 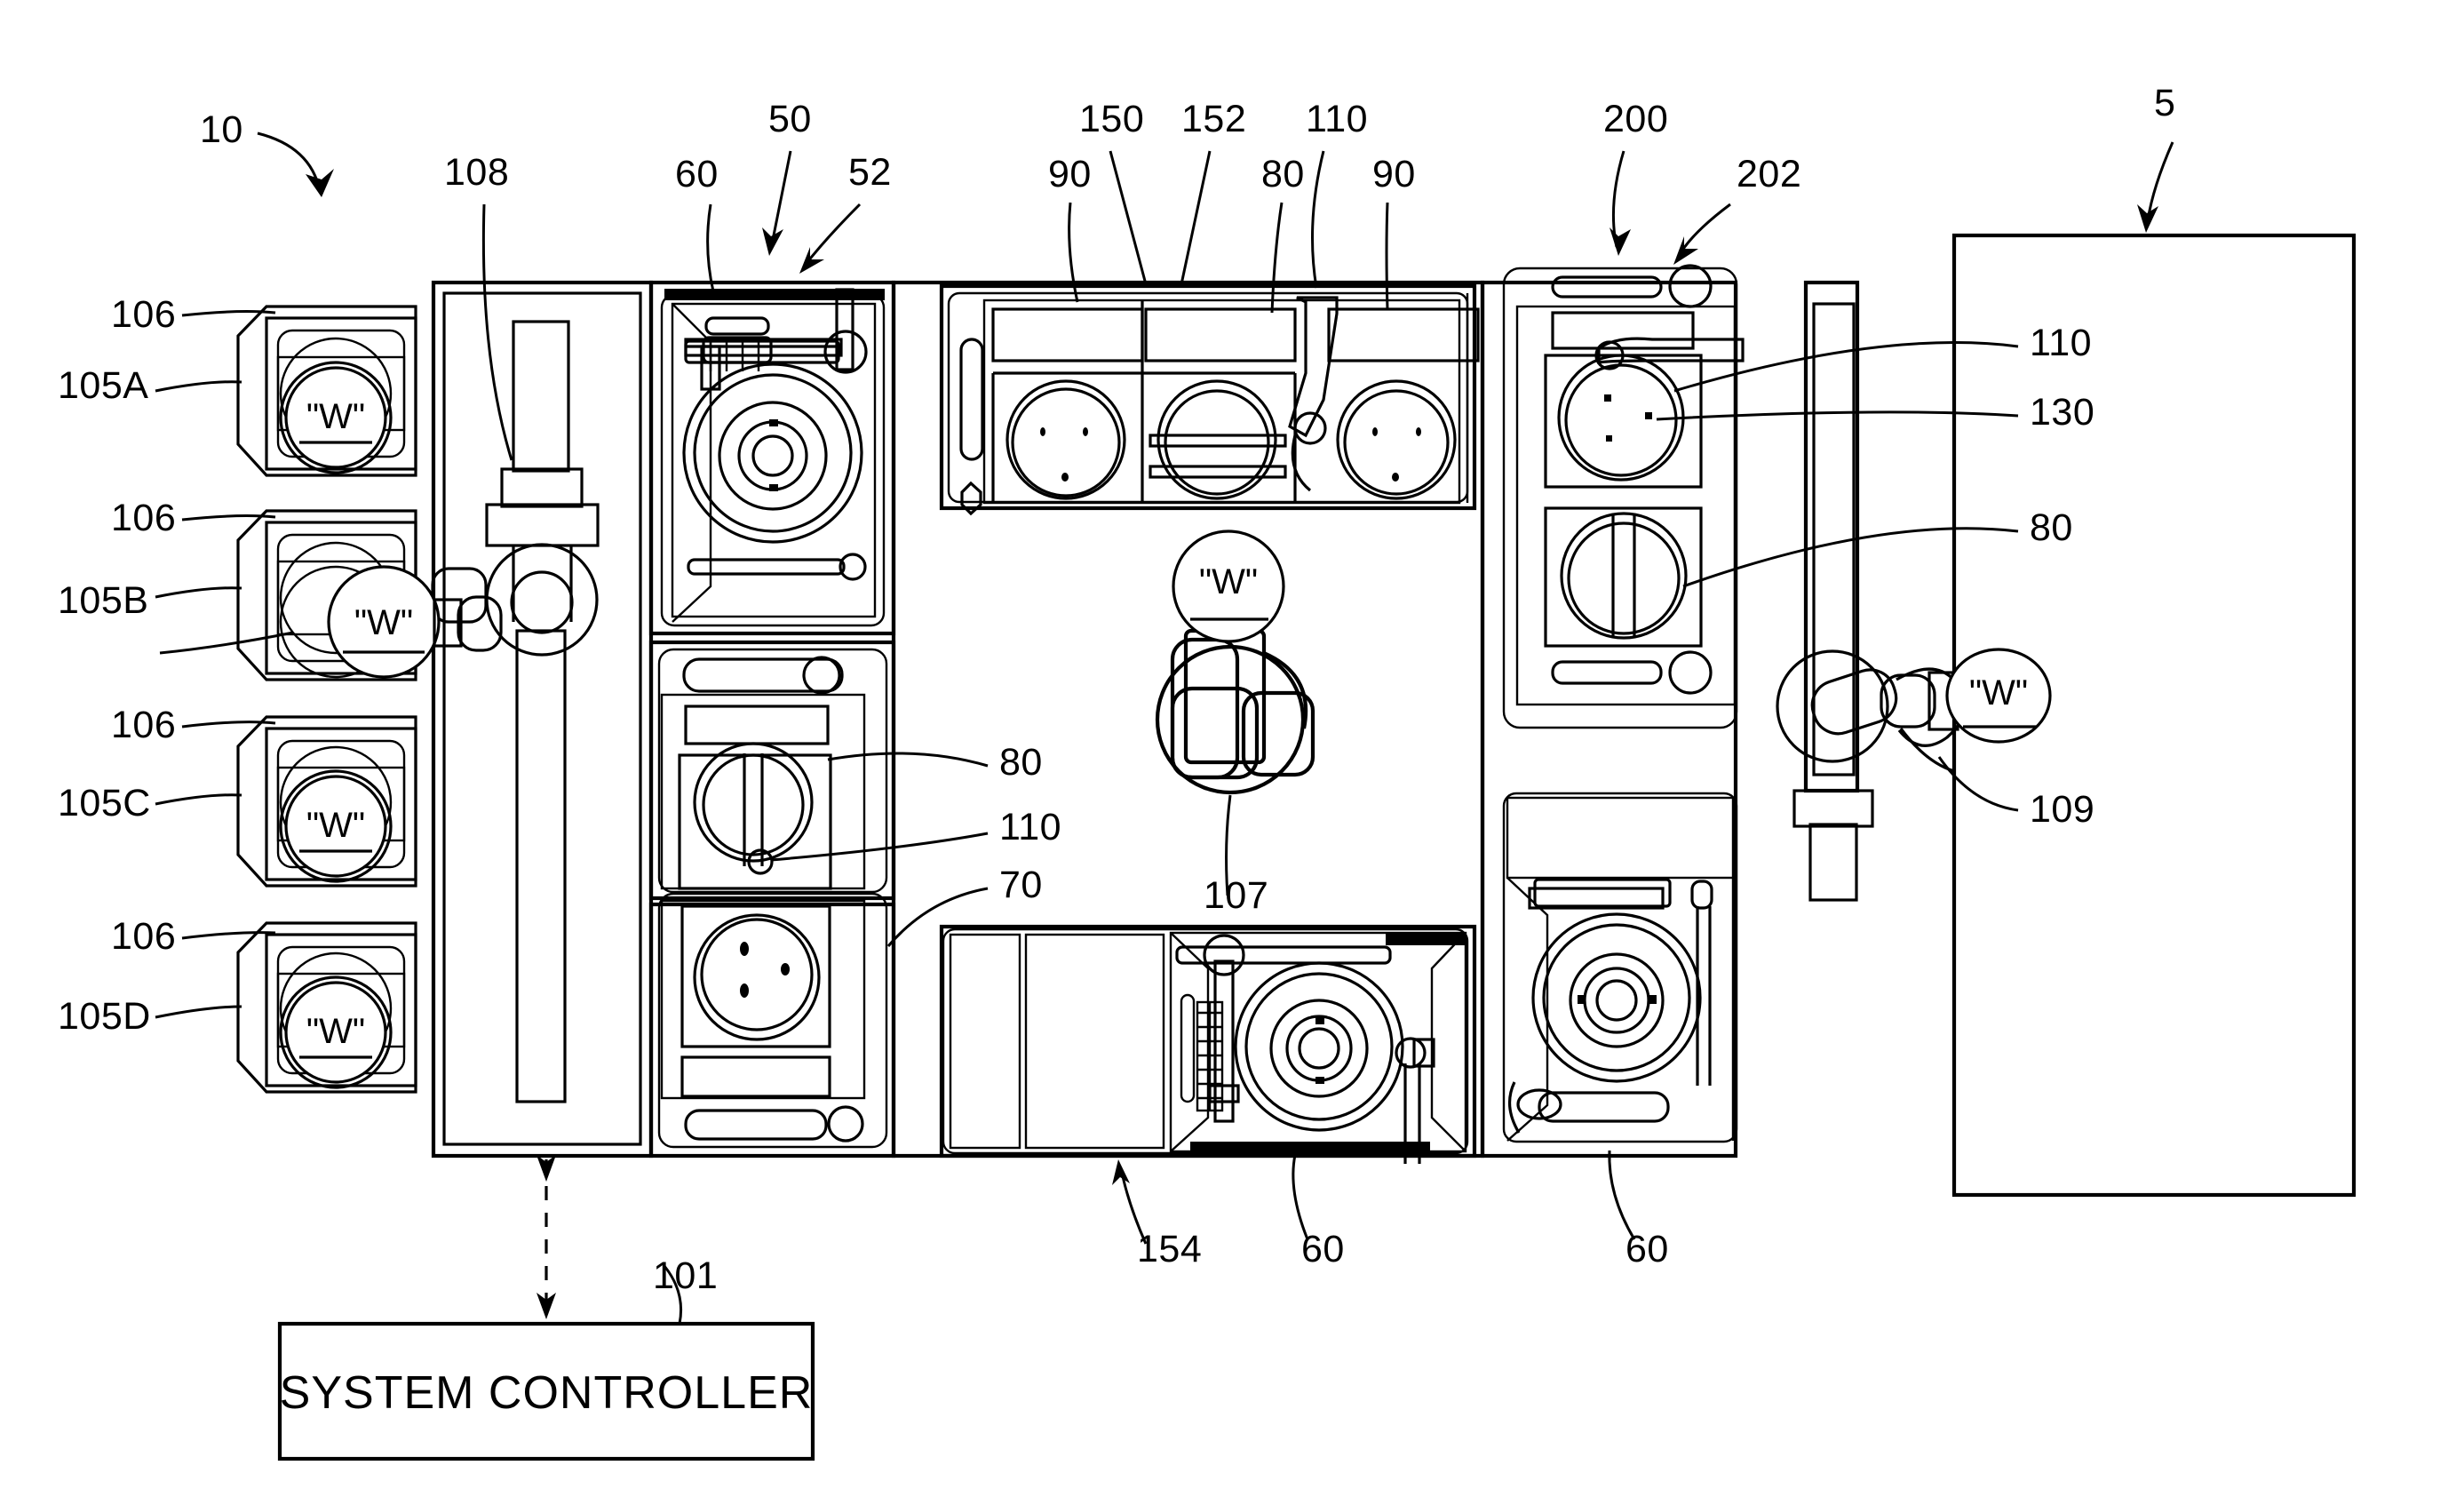 I want to click on reference-numeral-110-22: 110, so click(x=2061, y=343).